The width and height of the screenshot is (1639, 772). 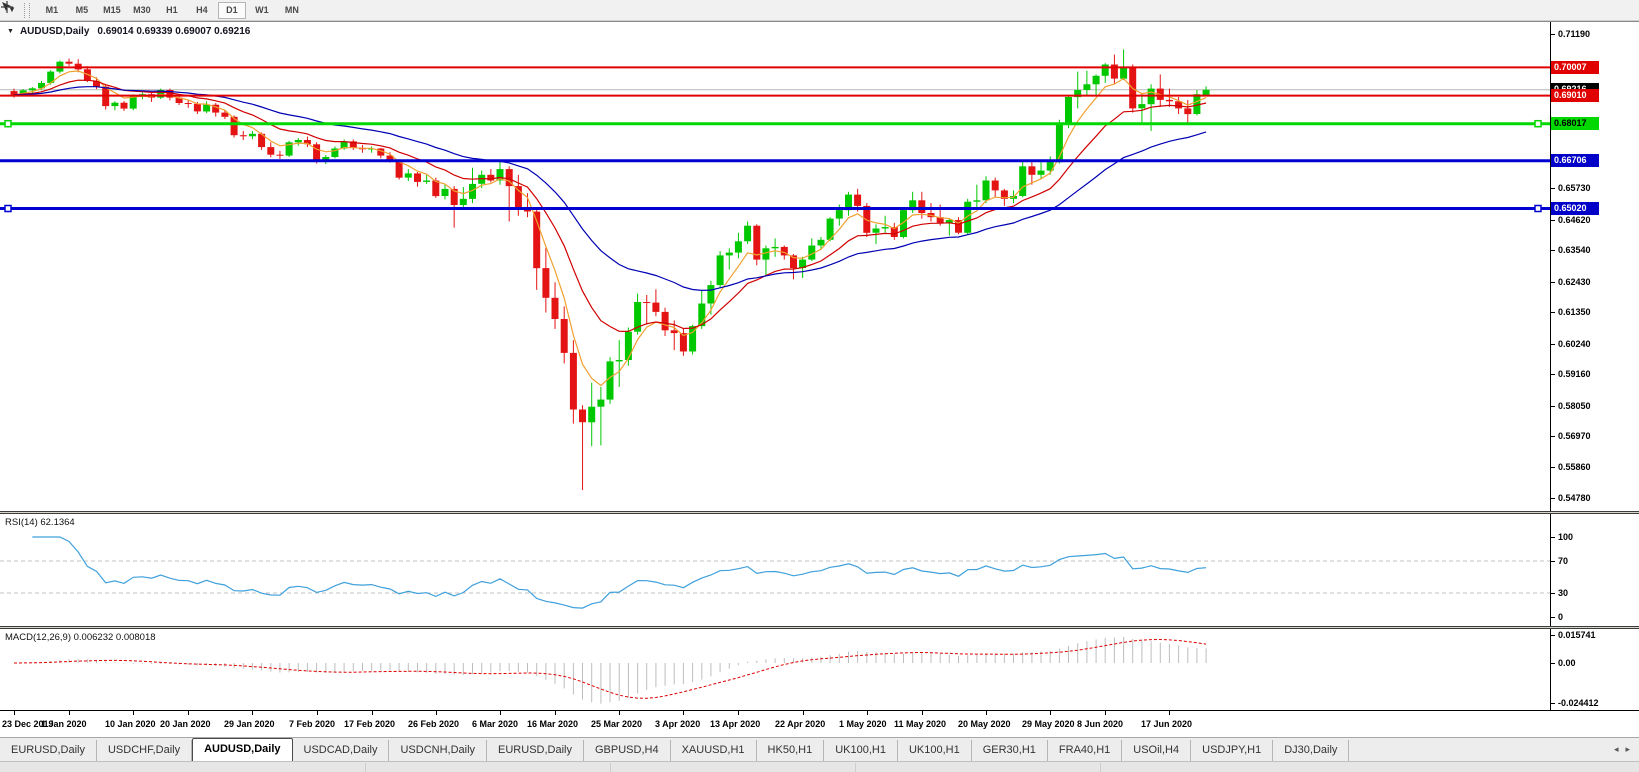 I want to click on price-tick-label: 0.56970, so click(x=1571, y=436).